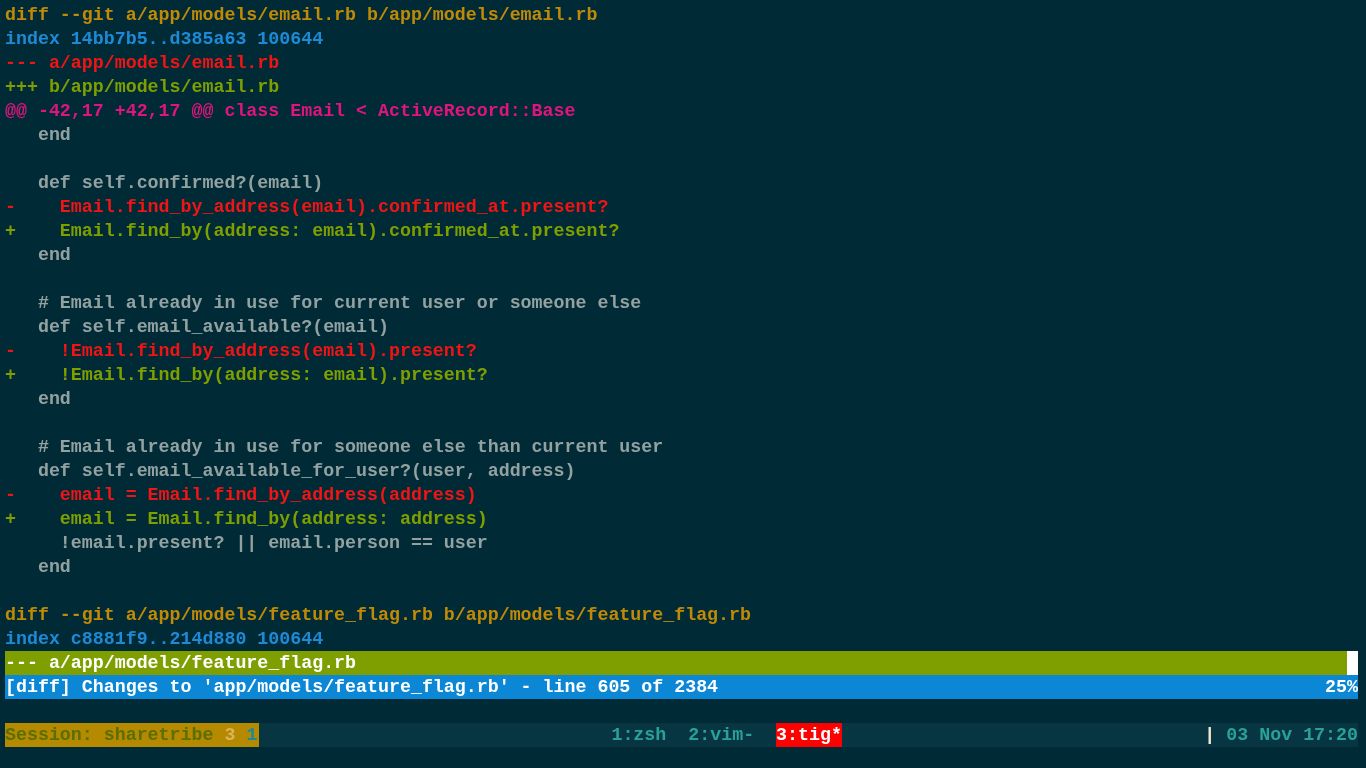 Image resolution: width=1366 pixels, height=768 pixels. Describe the element at coordinates (334, 447) in the screenshot. I see `context-line: # Email already in use for someone else than current user` at that location.